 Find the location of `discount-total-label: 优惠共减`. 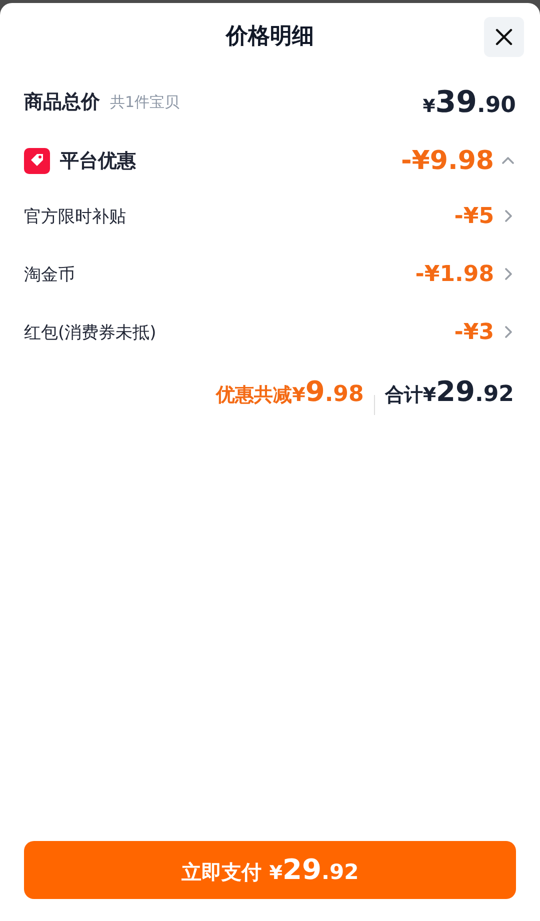

discount-total-label: 优惠共减 is located at coordinates (254, 395).